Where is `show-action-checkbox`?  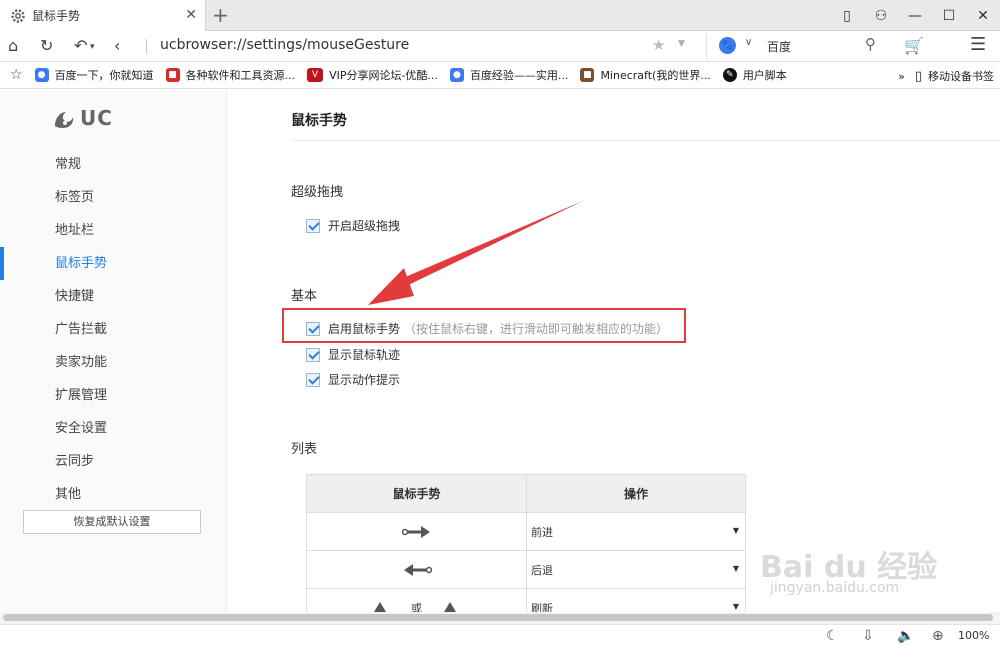
show-action-checkbox is located at coordinates (313, 379).